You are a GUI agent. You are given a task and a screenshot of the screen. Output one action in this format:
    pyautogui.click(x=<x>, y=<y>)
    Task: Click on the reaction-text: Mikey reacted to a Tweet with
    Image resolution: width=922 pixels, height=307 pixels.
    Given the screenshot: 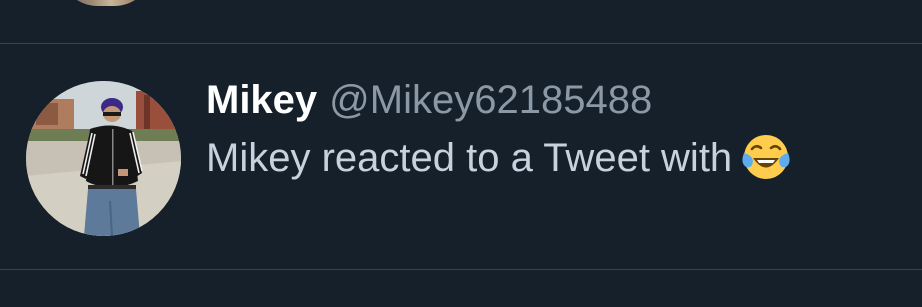 What is the action you would take?
    pyautogui.click(x=469, y=158)
    